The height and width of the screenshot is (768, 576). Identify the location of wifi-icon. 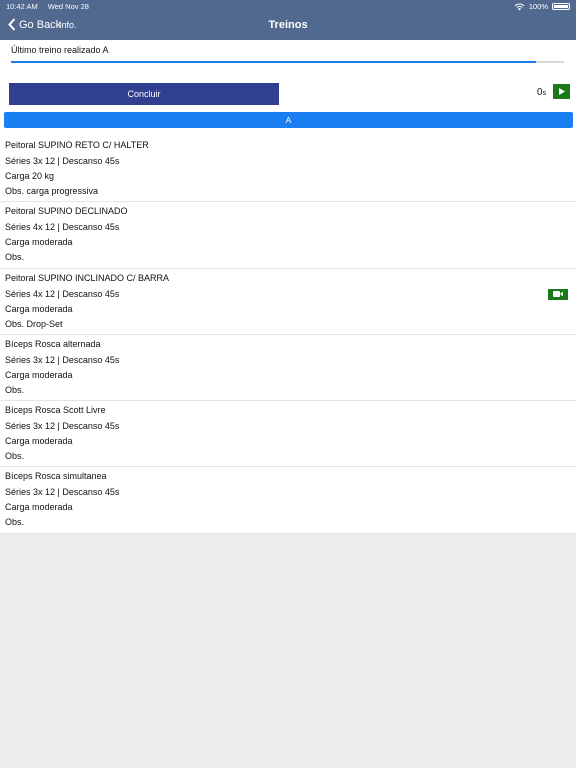
(519, 7).